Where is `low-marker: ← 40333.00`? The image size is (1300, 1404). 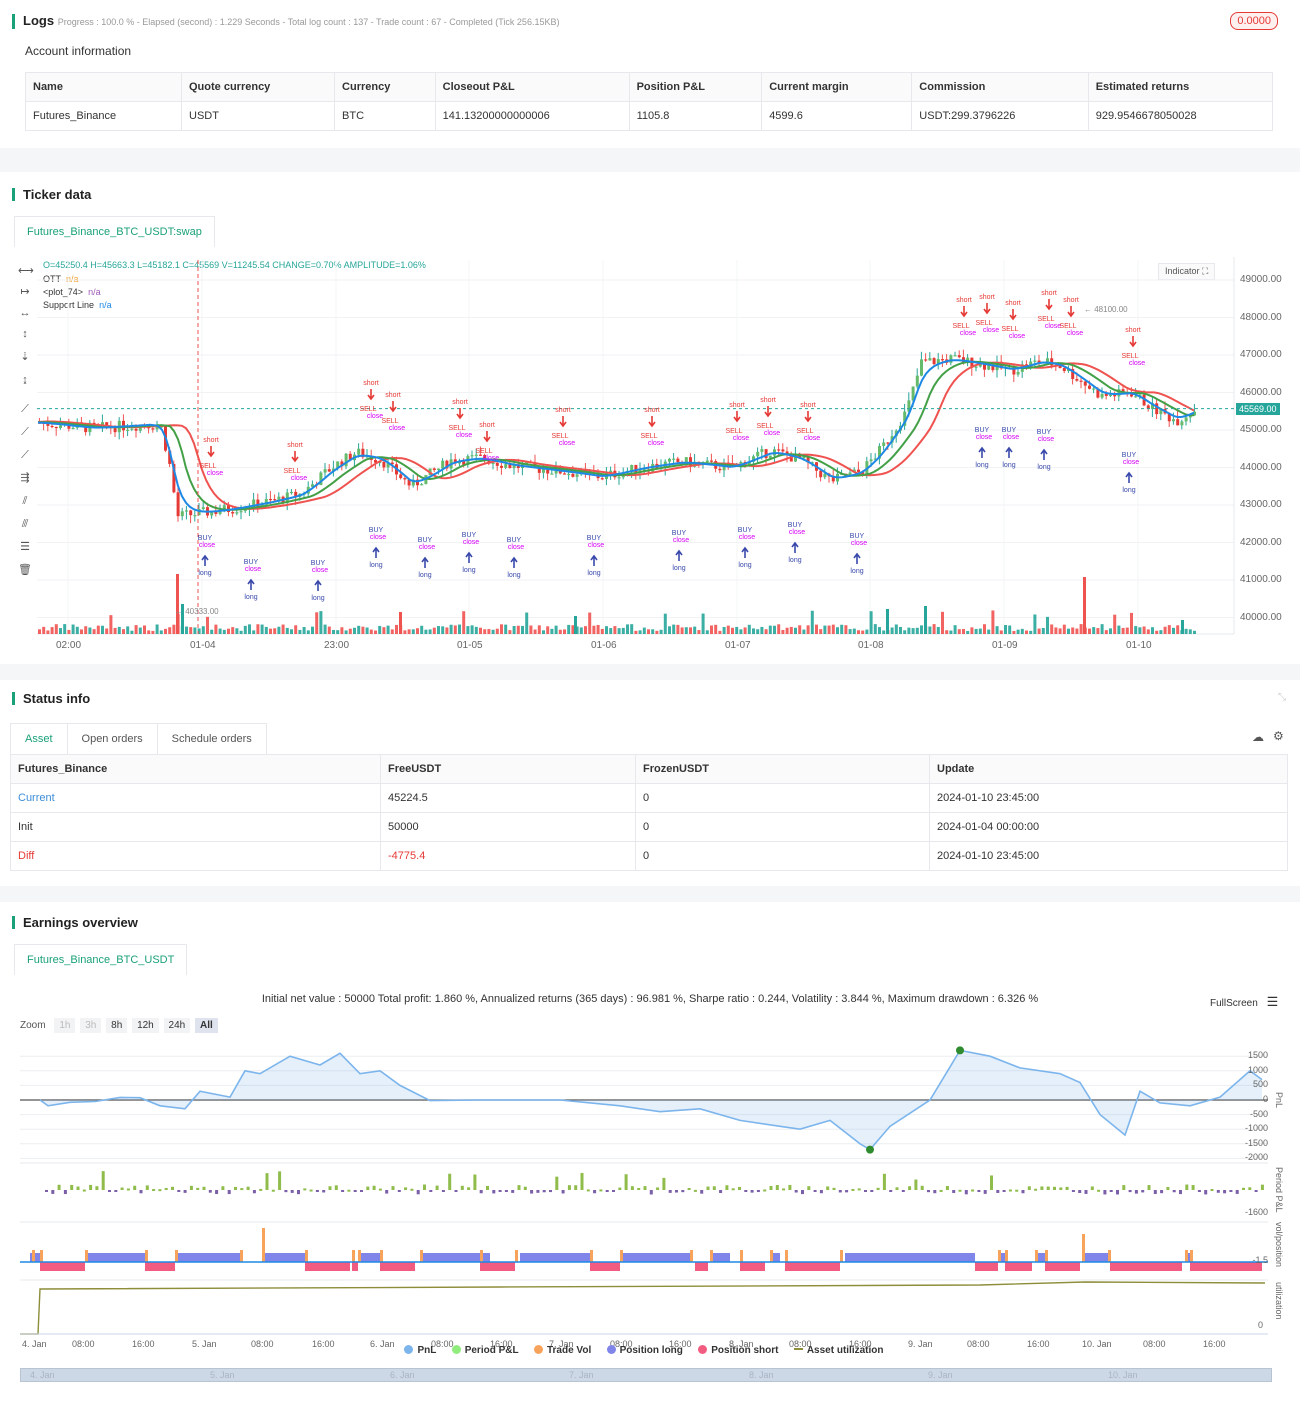
low-marker: ← 40333.00 is located at coordinates (197, 611).